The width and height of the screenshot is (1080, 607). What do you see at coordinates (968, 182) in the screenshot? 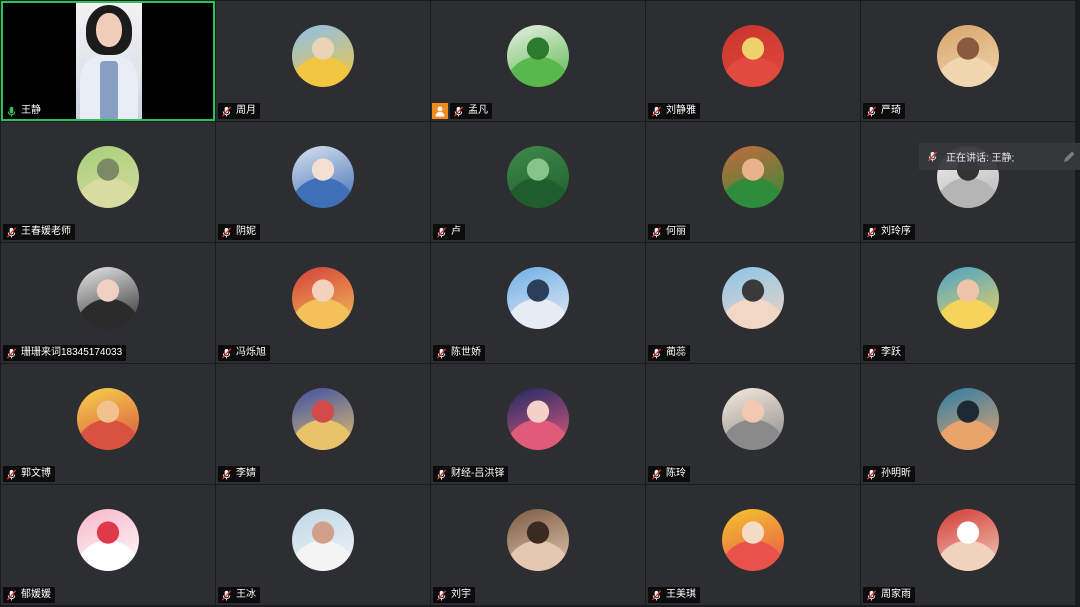
I see `participant-tile: 刘玲序` at bounding box center [968, 182].